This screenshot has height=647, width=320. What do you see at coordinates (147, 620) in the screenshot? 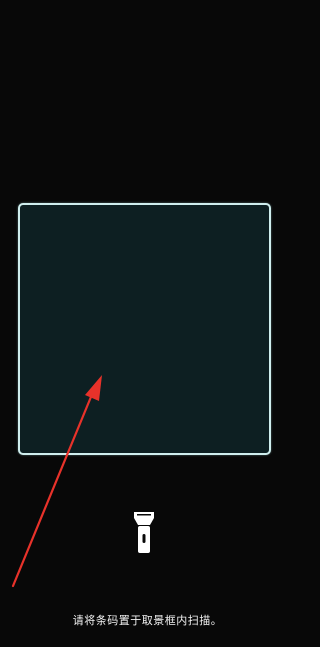
I see `scan-hint-text: 请将条码置于取景框内扫描。` at bounding box center [147, 620].